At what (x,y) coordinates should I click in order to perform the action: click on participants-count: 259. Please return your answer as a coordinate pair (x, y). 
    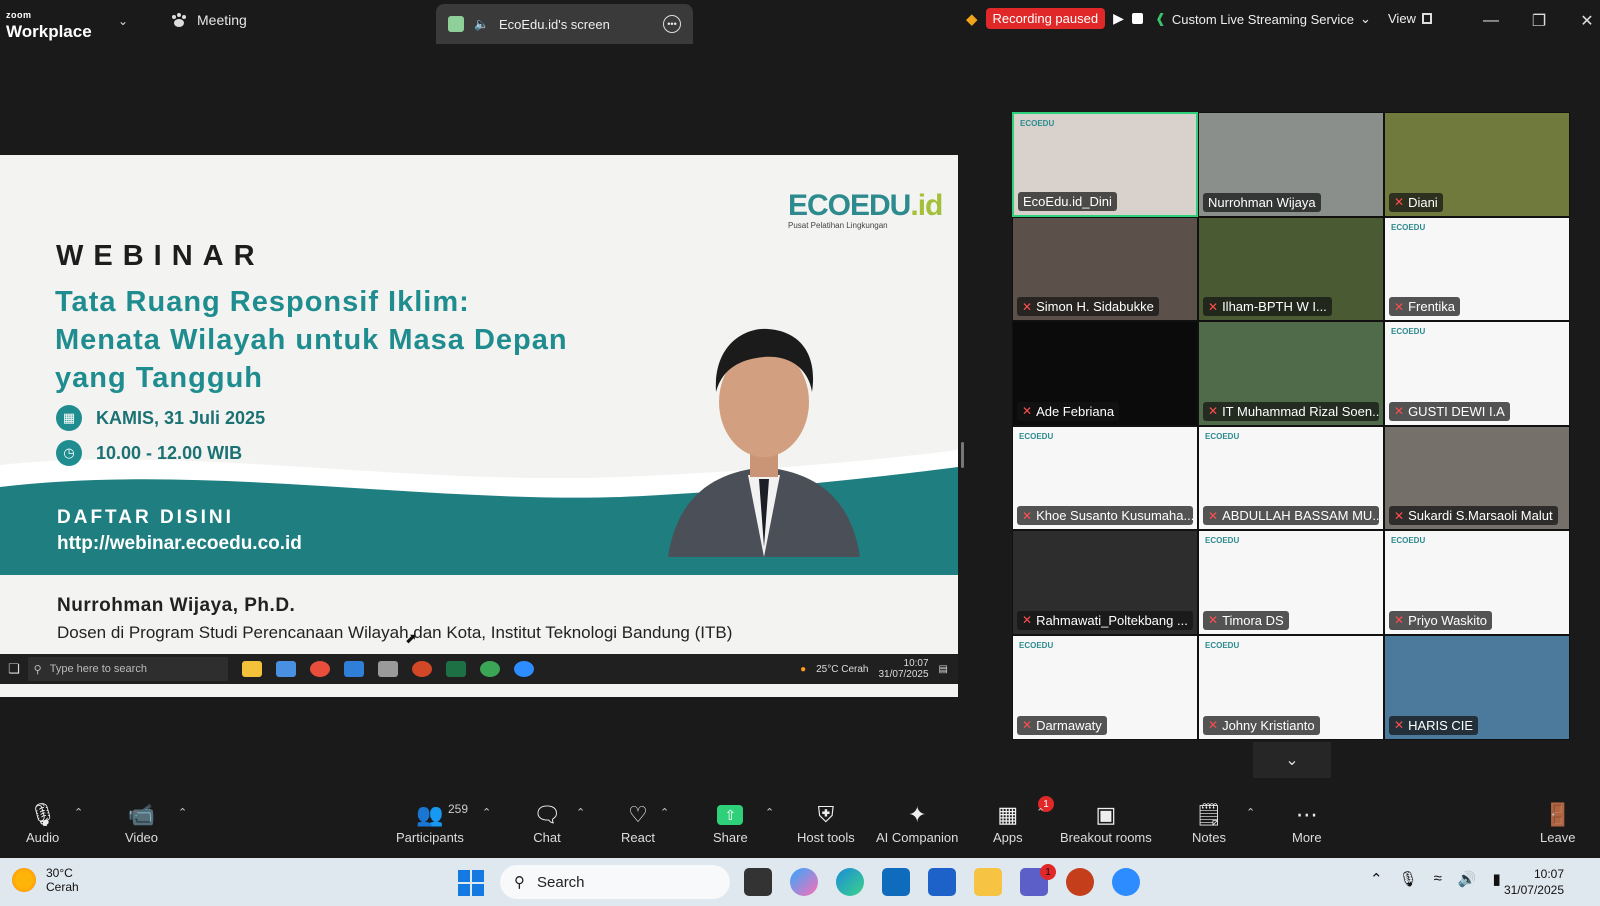
    Looking at the image, I should click on (458, 809).